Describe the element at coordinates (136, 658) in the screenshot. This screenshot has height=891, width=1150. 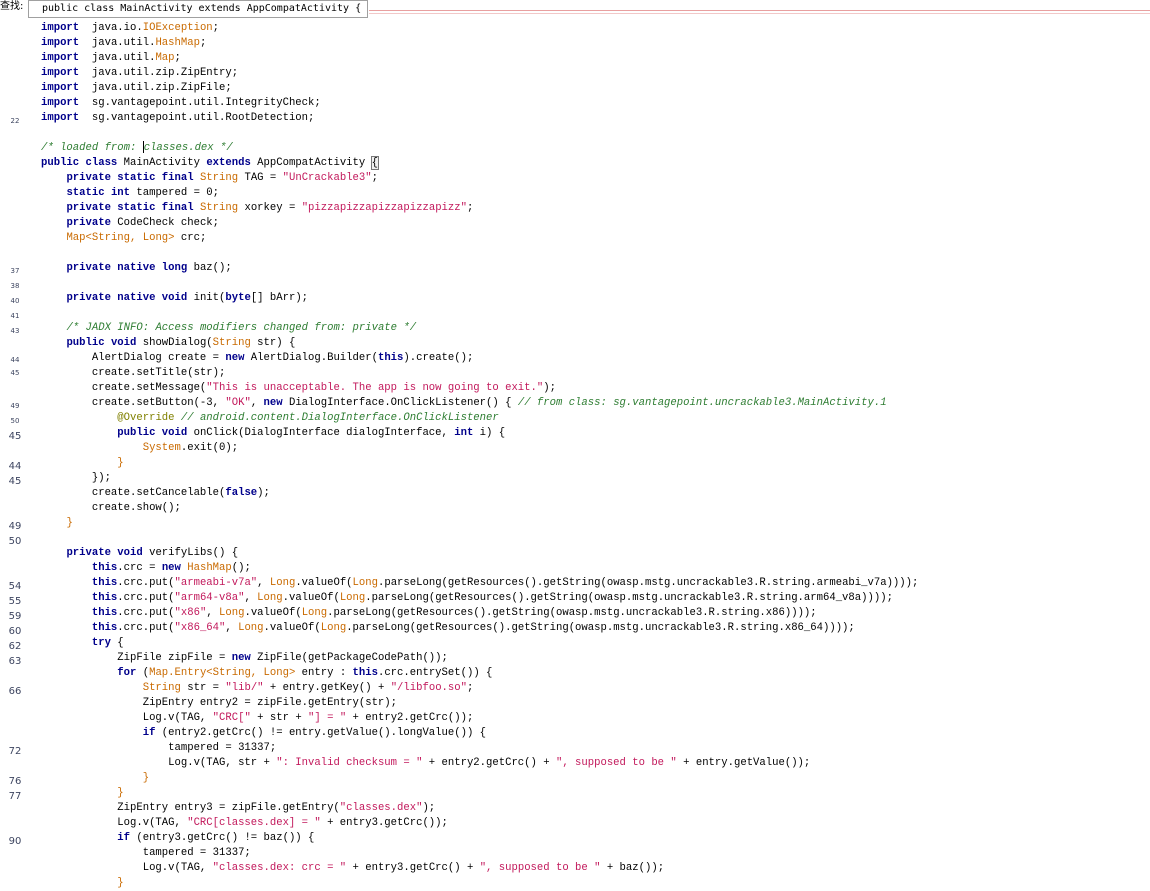
I see `code-token: ZipFile zipFile =` at that location.